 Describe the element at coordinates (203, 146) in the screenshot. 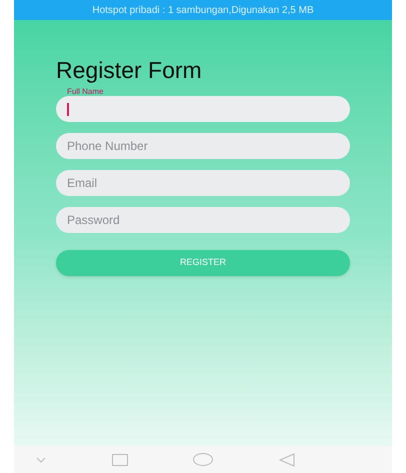

I see `input-field: Phone Number` at that location.